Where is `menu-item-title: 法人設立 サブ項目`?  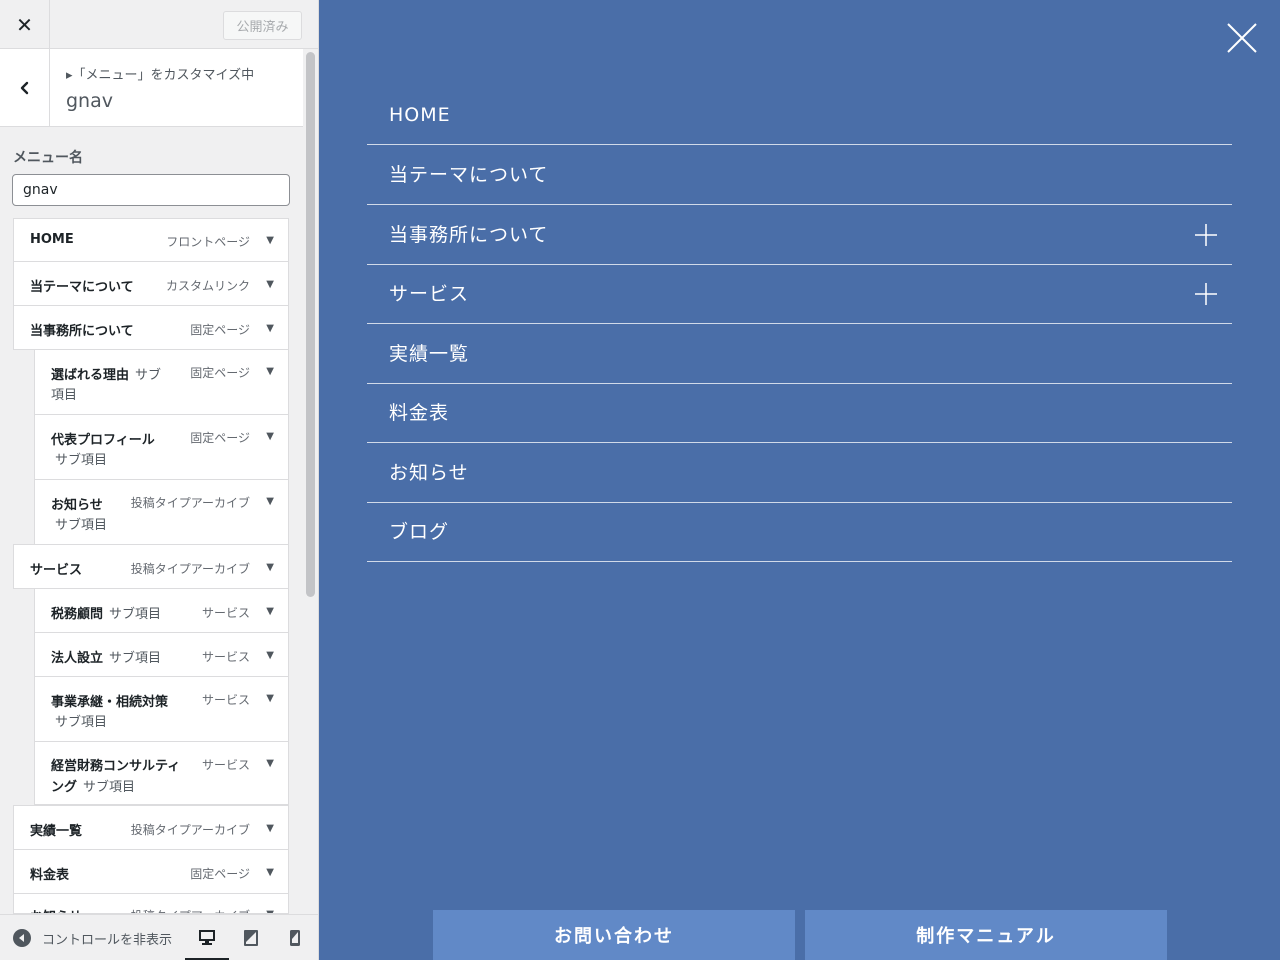 menu-item-title: 法人設立 サブ項目 is located at coordinates (106, 658).